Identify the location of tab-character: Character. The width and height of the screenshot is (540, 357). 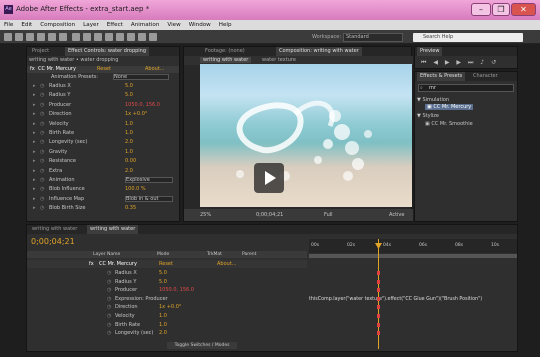
(485, 76).